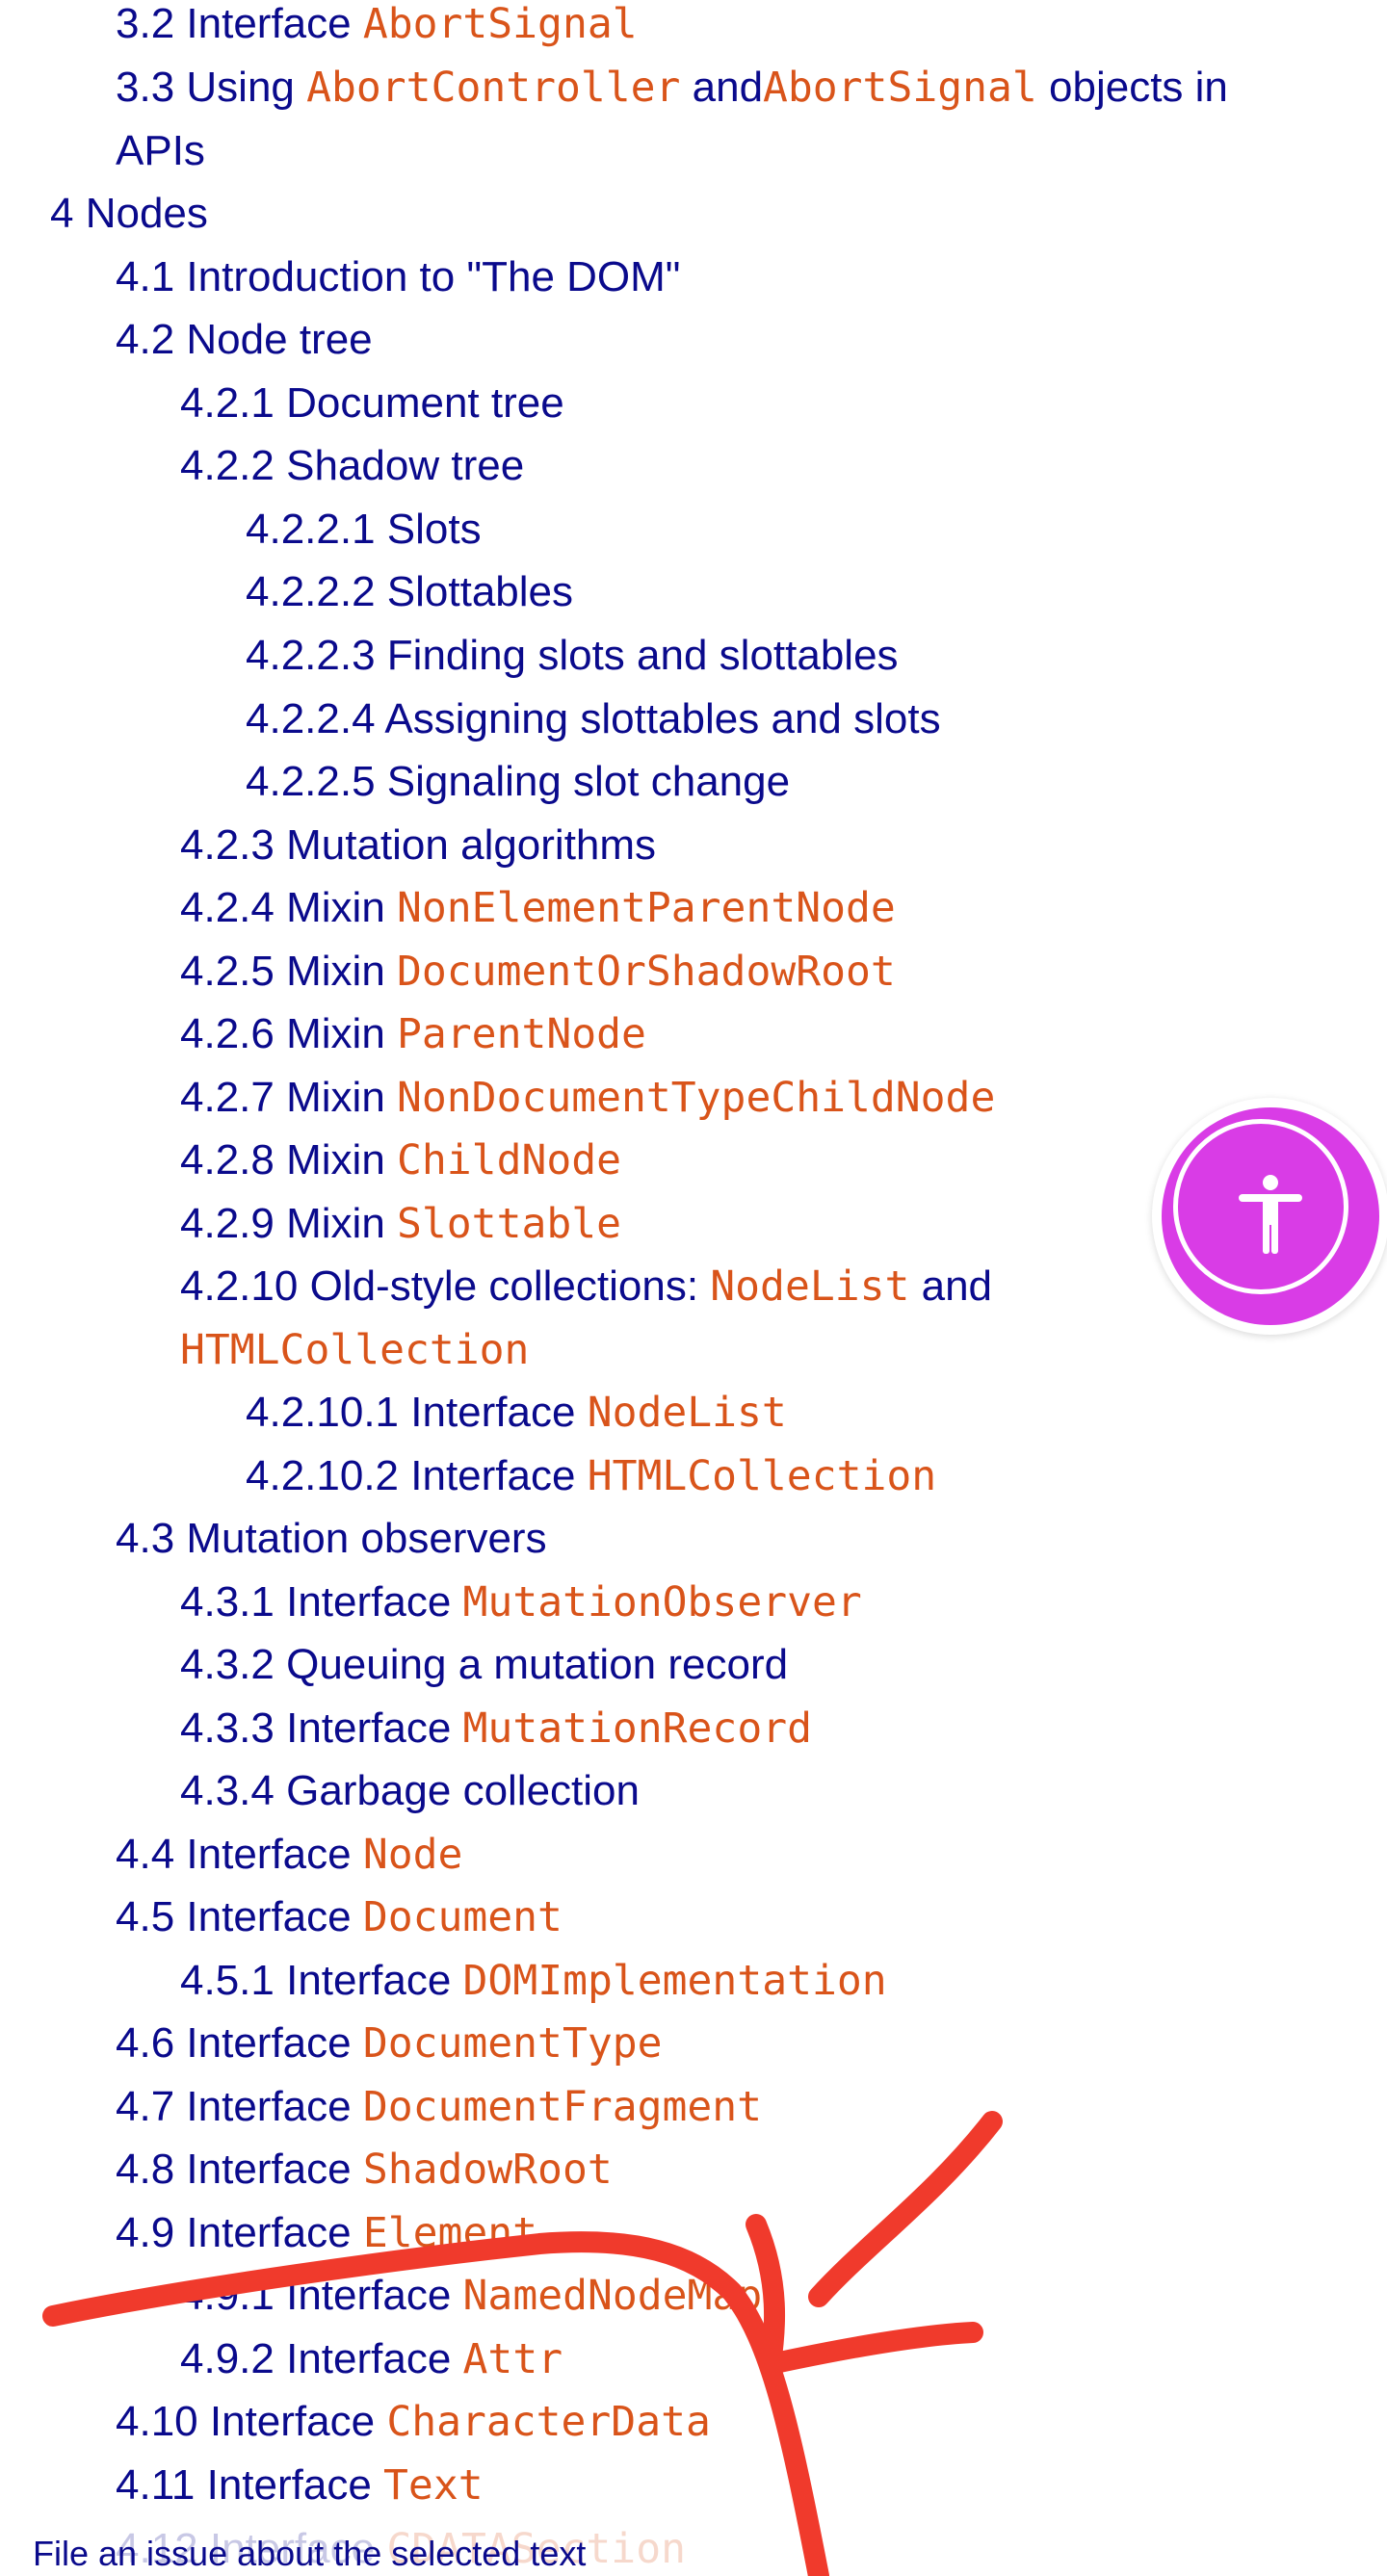 This screenshot has width=1387, height=2576. I want to click on toc-entry: 4.8 Interface ShadowRoot, so click(364, 2169).